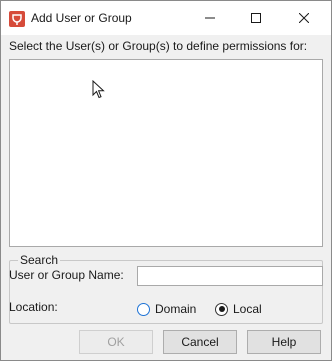  What do you see at coordinates (66, 275) in the screenshot?
I see `name-label: User or Group Name:` at bounding box center [66, 275].